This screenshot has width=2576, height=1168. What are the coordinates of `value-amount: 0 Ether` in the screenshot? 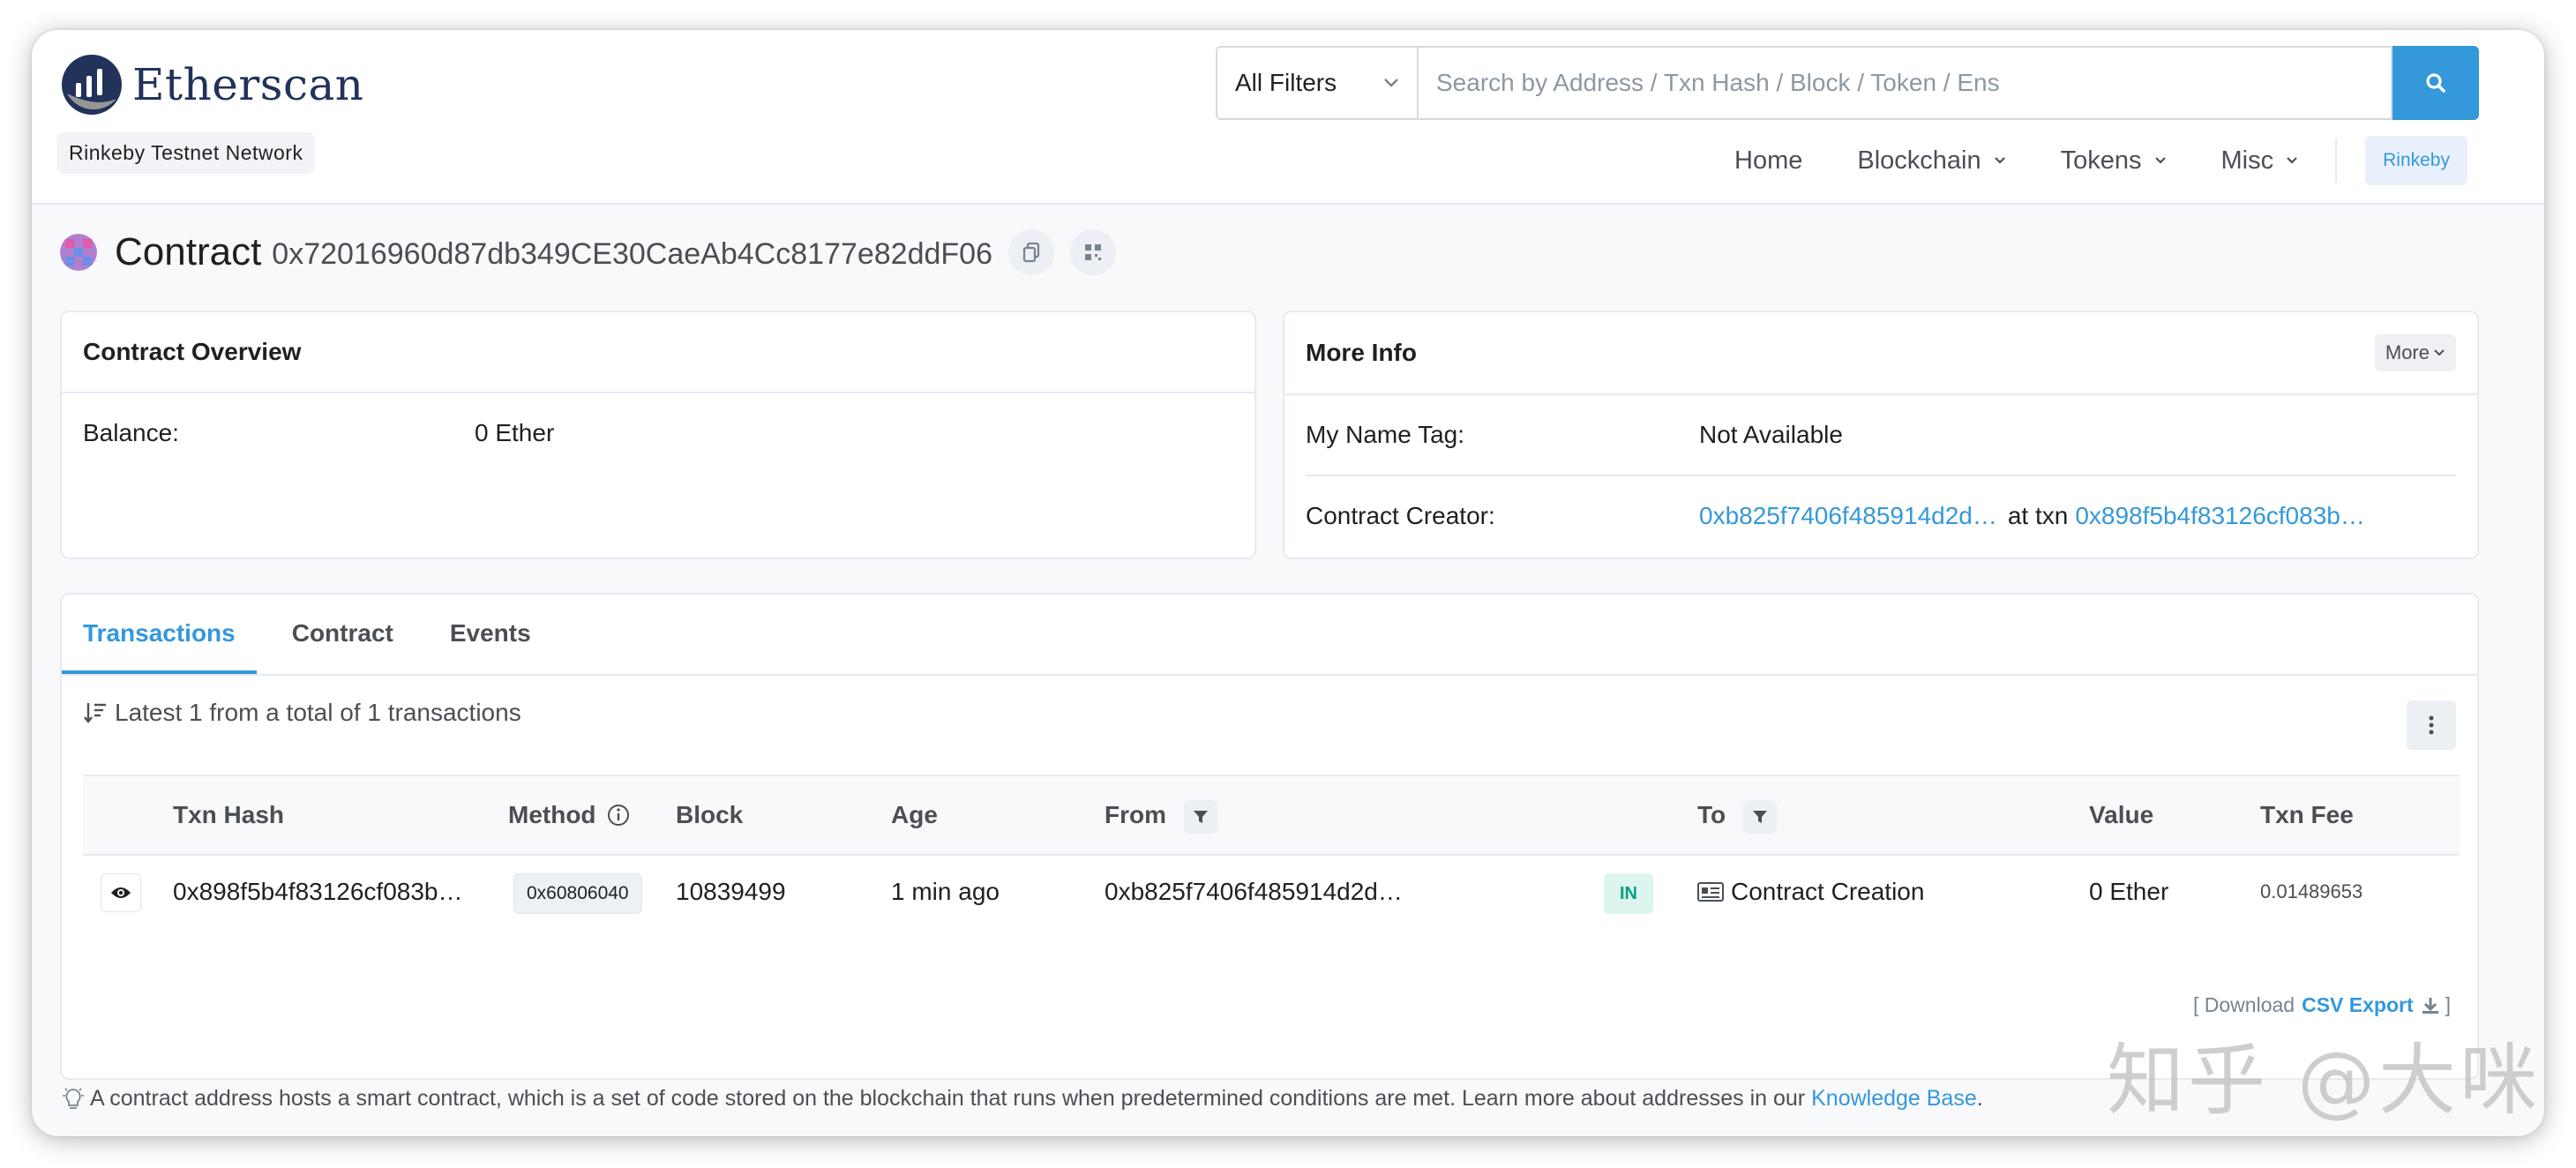 It's located at (2129, 891).